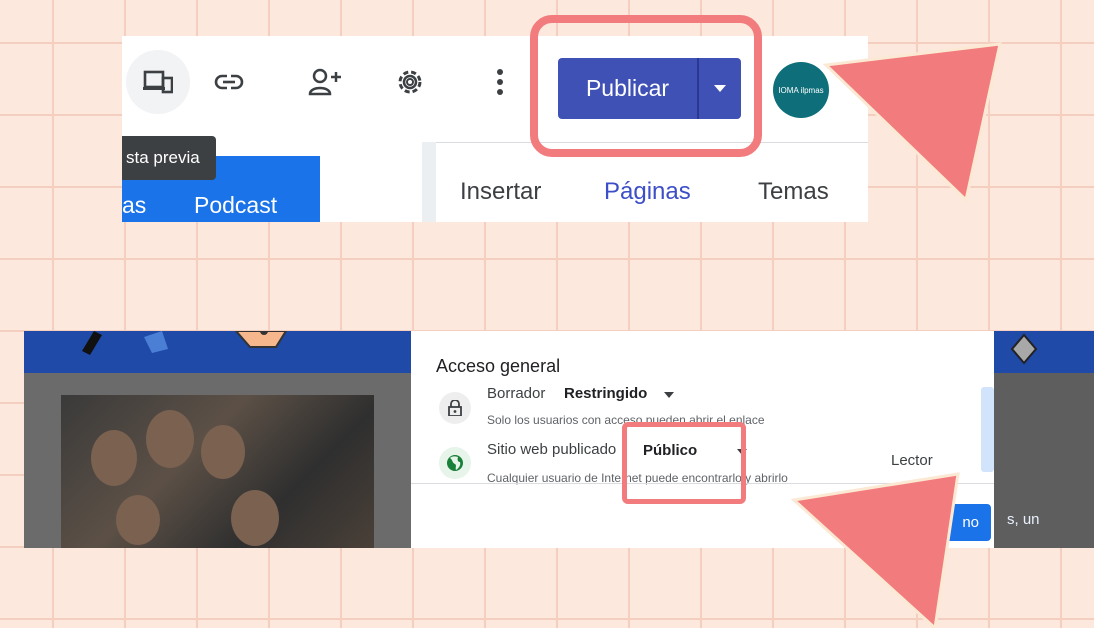 The image size is (1094, 628). I want to click on pointer-arrow-bottom, so click(875, 550).